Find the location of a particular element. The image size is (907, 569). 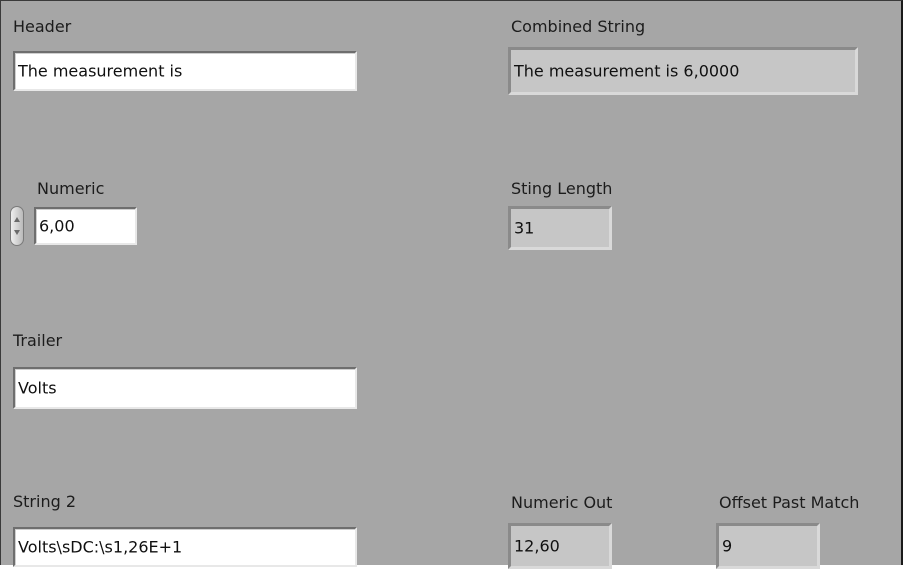

string2-label: String 2 is located at coordinates (45, 501).